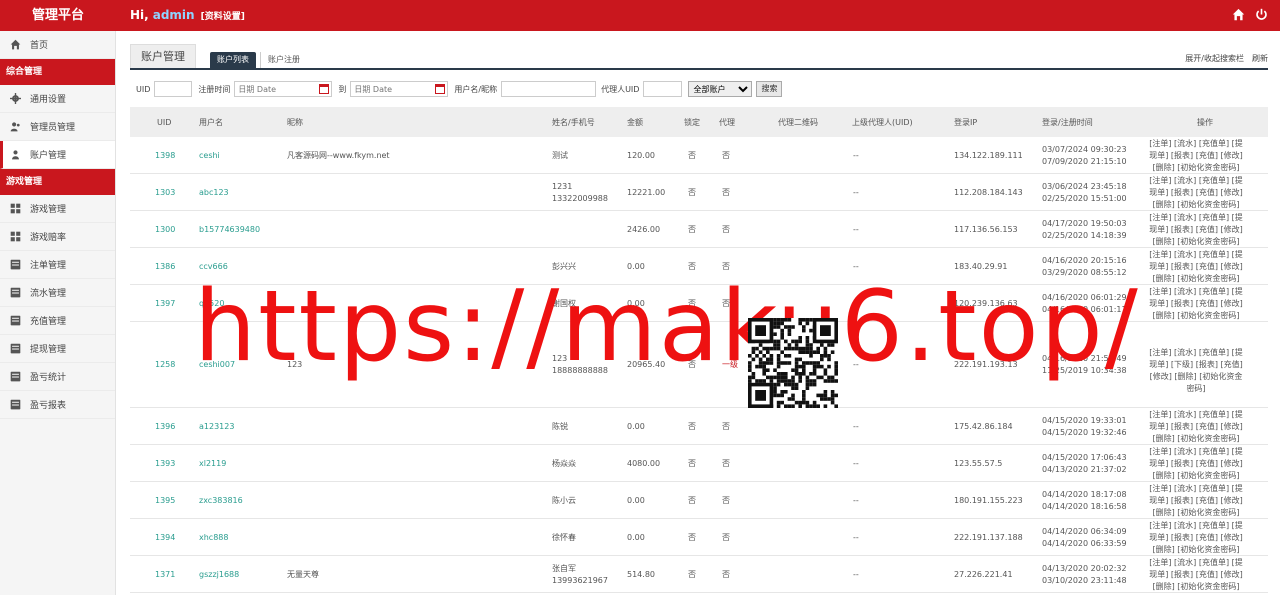 Image resolution: width=1280 pixels, height=595 pixels. I want to click on sidebar-item-profit-stats: 盈亏统计, so click(57, 377).